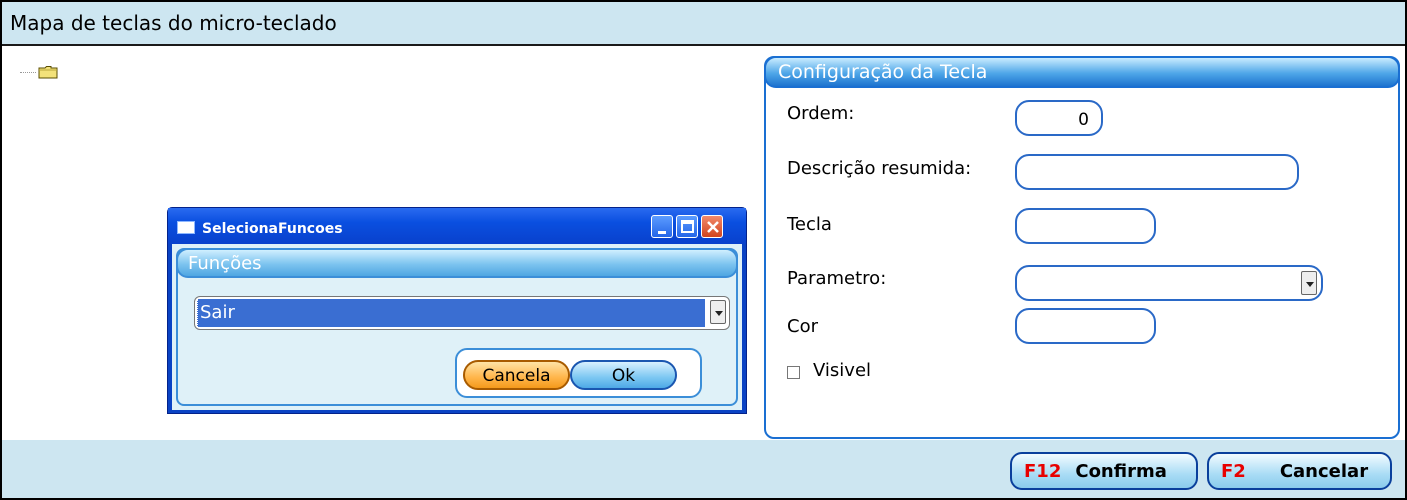 This screenshot has height=500, width=1407. I want to click on selected-function: Sair, so click(451, 313).